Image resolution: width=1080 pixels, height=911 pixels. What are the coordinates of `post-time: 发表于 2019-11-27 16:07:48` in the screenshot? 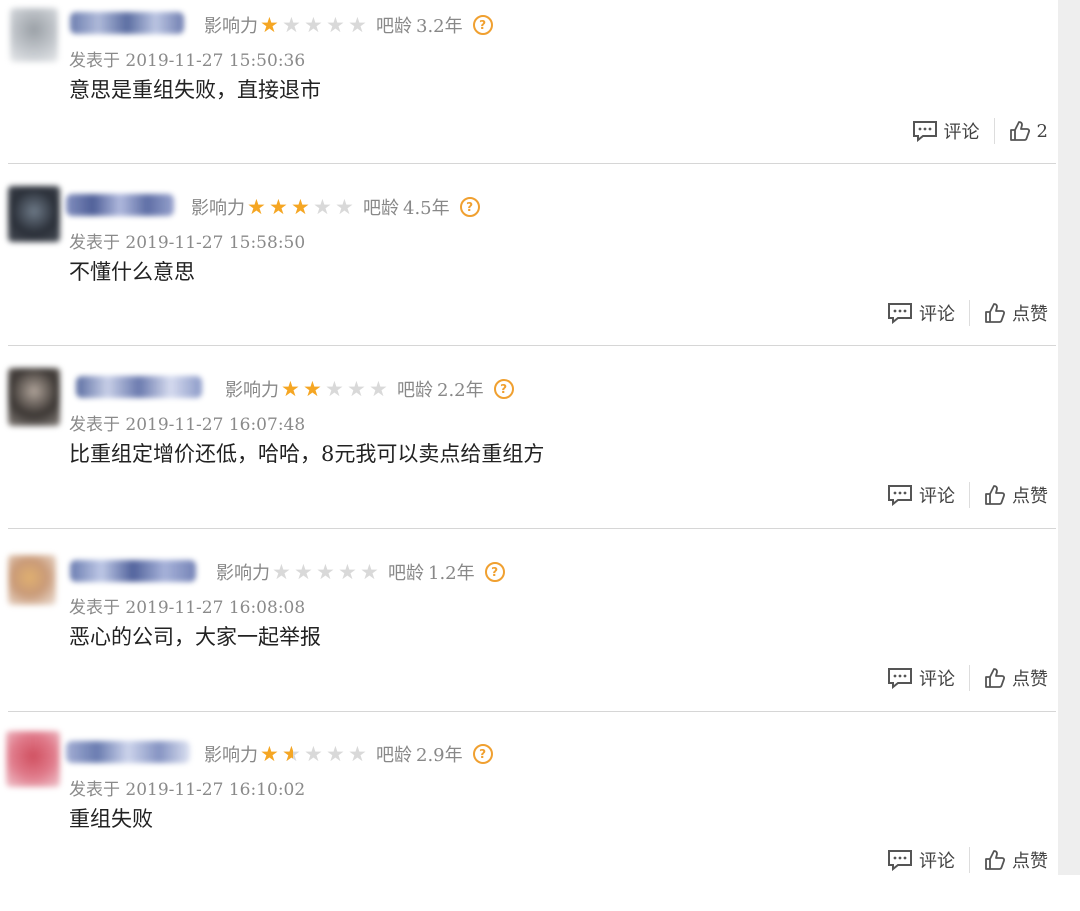 It's located at (187, 425).